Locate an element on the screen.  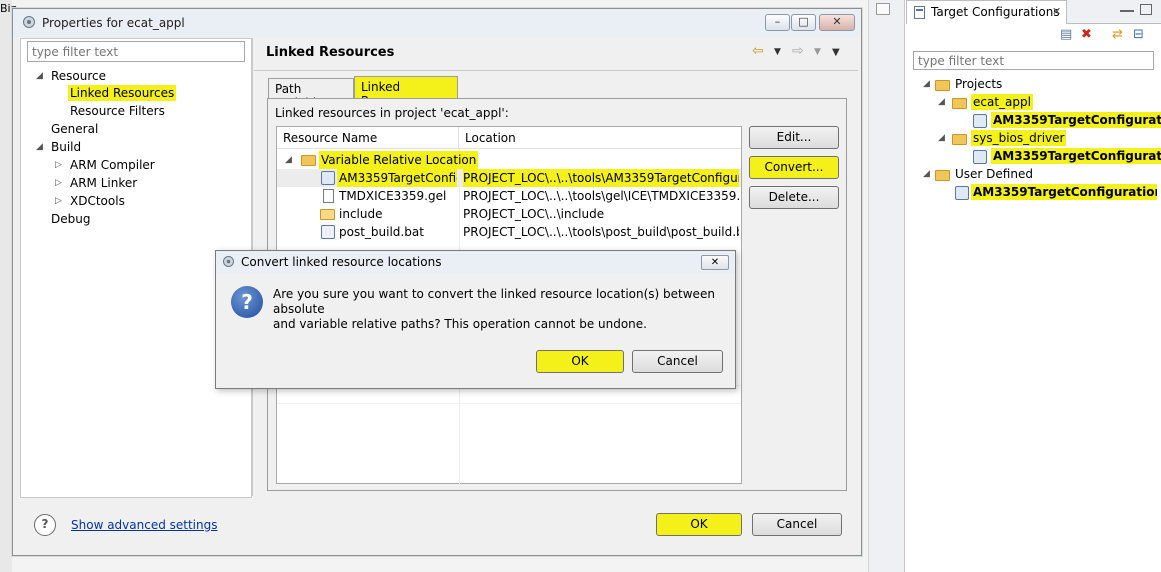
confirm-title: Convert linked resource locations is located at coordinates (341, 262).